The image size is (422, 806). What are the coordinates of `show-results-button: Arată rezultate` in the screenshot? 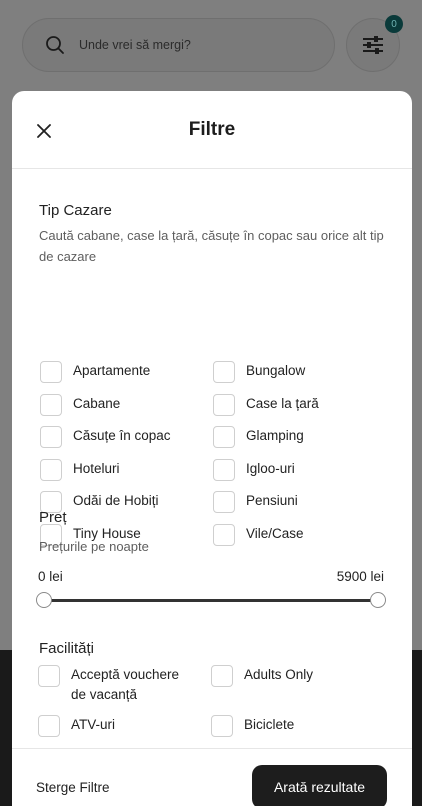 It's located at (319, 785).